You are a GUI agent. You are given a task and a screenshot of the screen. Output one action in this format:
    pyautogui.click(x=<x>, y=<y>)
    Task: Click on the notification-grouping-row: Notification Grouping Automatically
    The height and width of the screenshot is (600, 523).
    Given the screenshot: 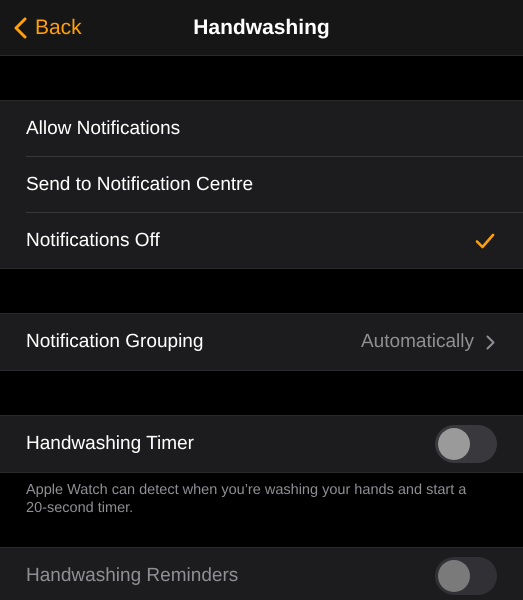 What is the action you would take?
    pyautogui.click(x=261, y=342)
    